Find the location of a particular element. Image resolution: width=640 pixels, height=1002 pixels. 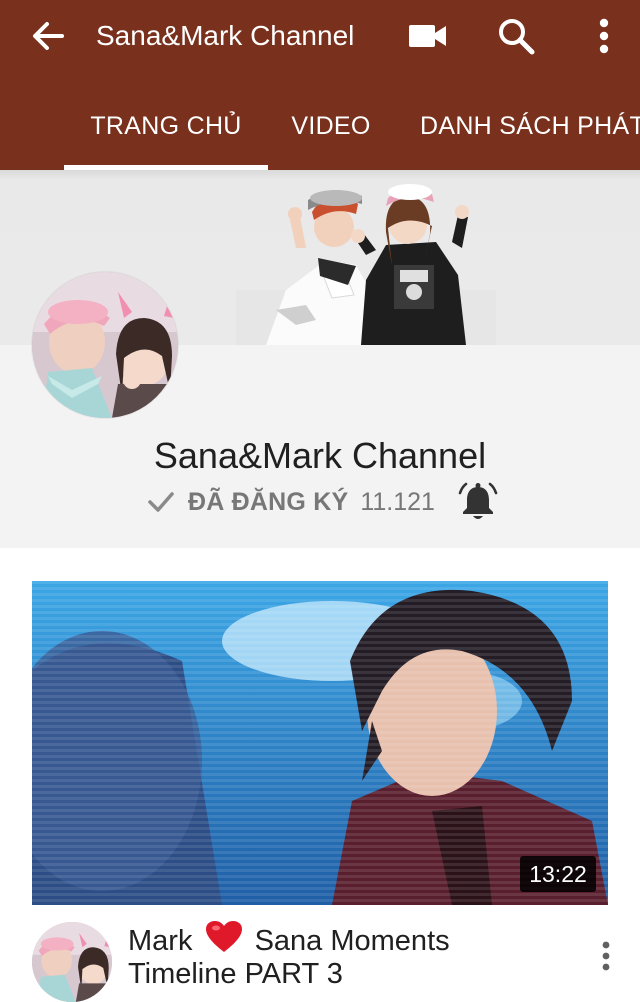

channel-name: Sana&Mark Channel is located at coordinates (320, 455).